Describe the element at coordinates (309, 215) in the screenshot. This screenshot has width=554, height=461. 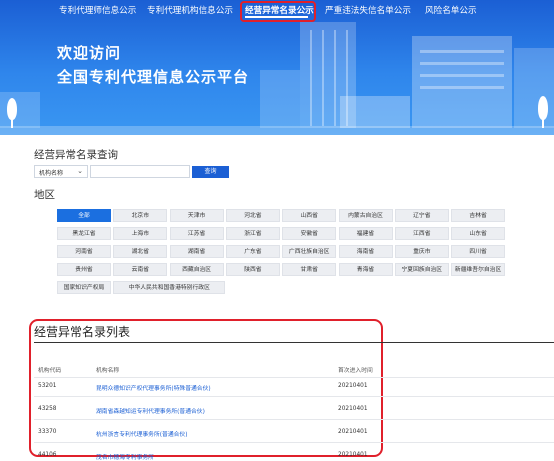
I see `region-option: 山西省` at that location.